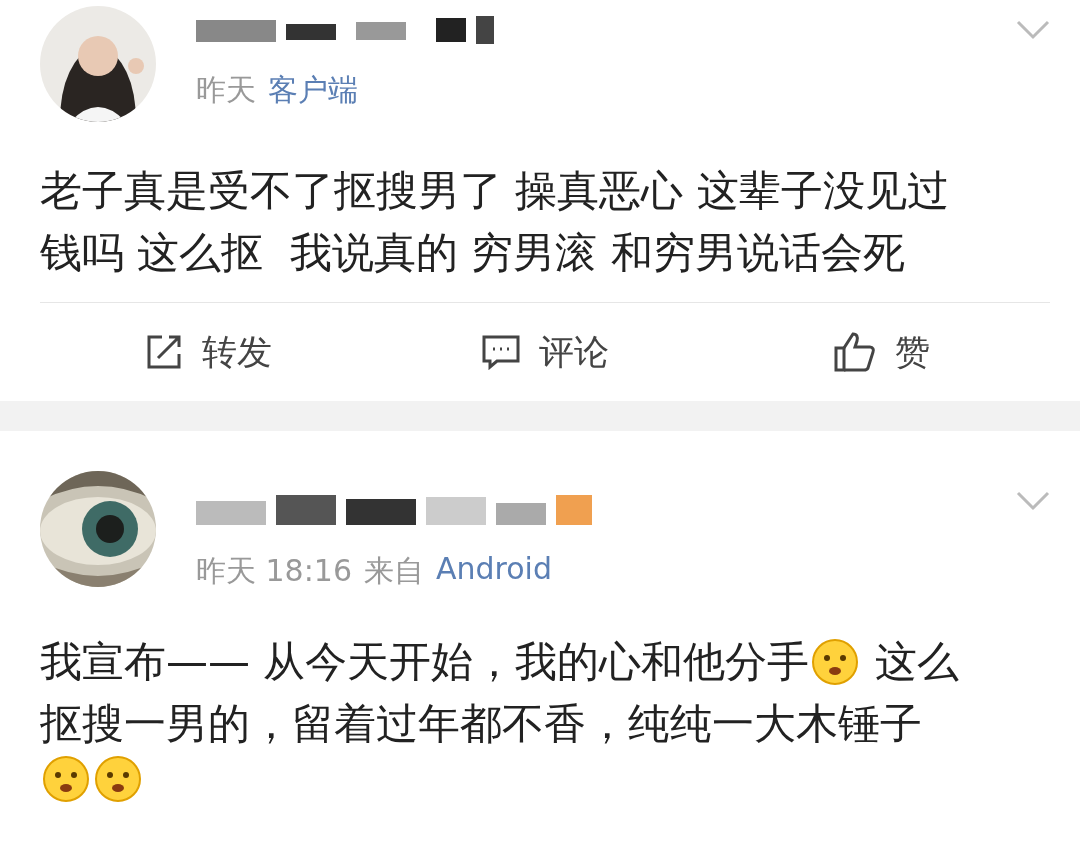  What do you see at coordinates (916, 662) in the screenshot?
I see `post-text: 这么` at bounding box center [916, 662].